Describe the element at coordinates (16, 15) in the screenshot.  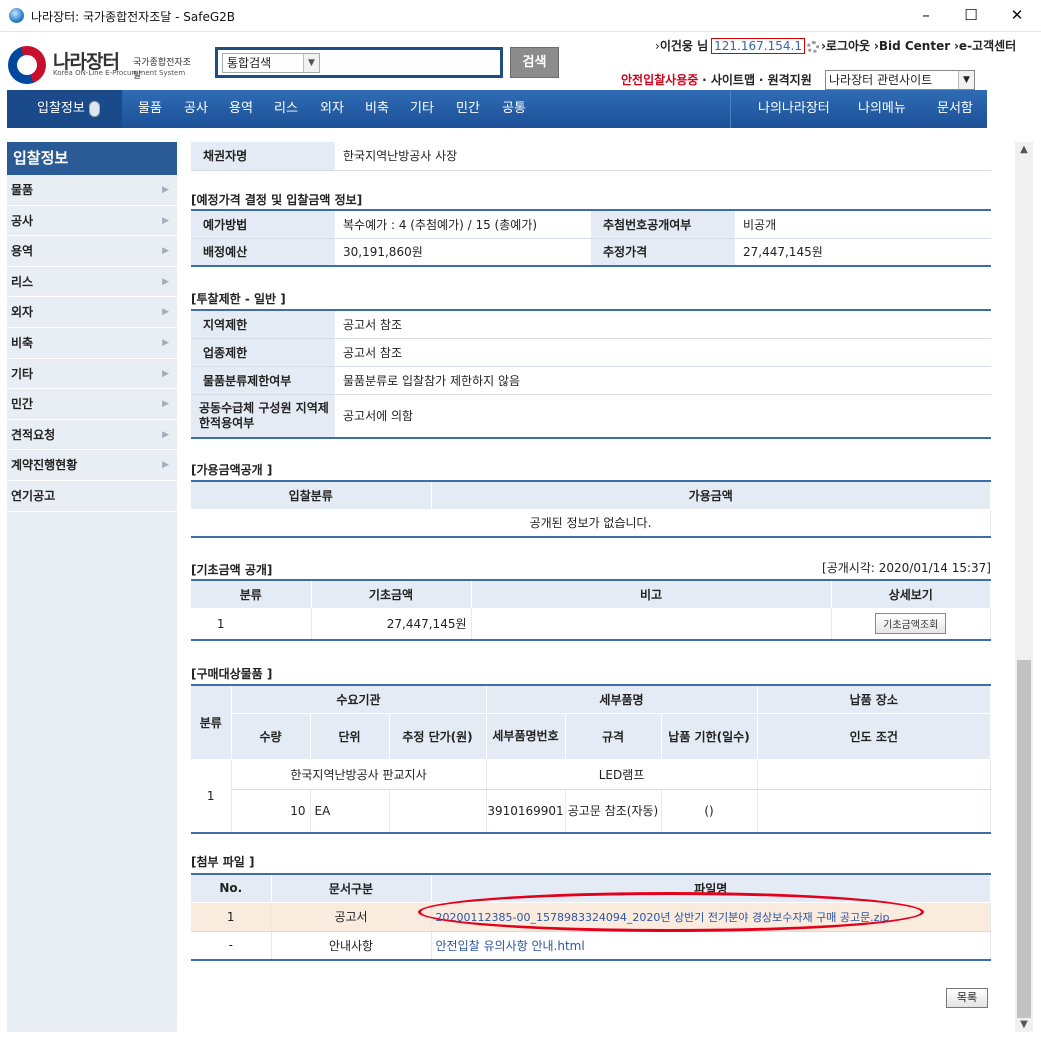
I see `browser-globe-icon` at that location.